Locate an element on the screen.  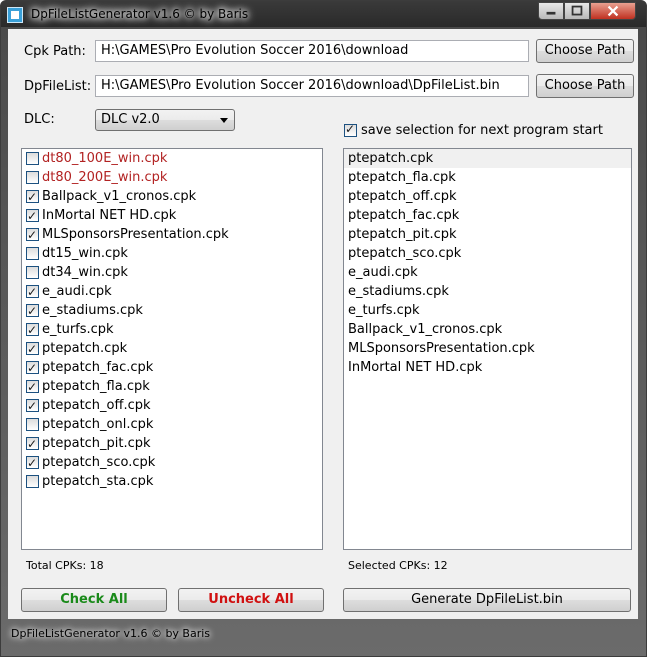
selected-list-item: ptepatch_fac.cpk is located at coordinates (487, 215).